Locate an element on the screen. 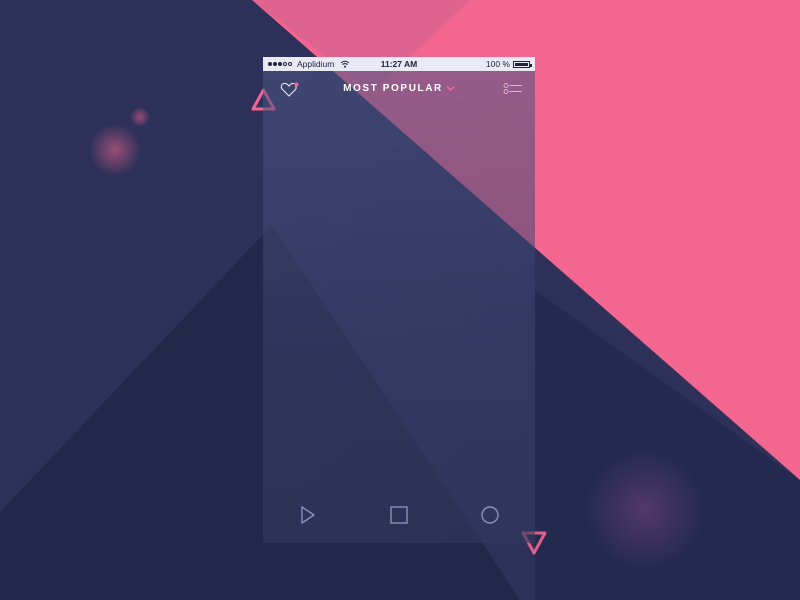 The width and height of the screenshot is (800, 600). status-right: 100 % is located at coordinates (508, 64).